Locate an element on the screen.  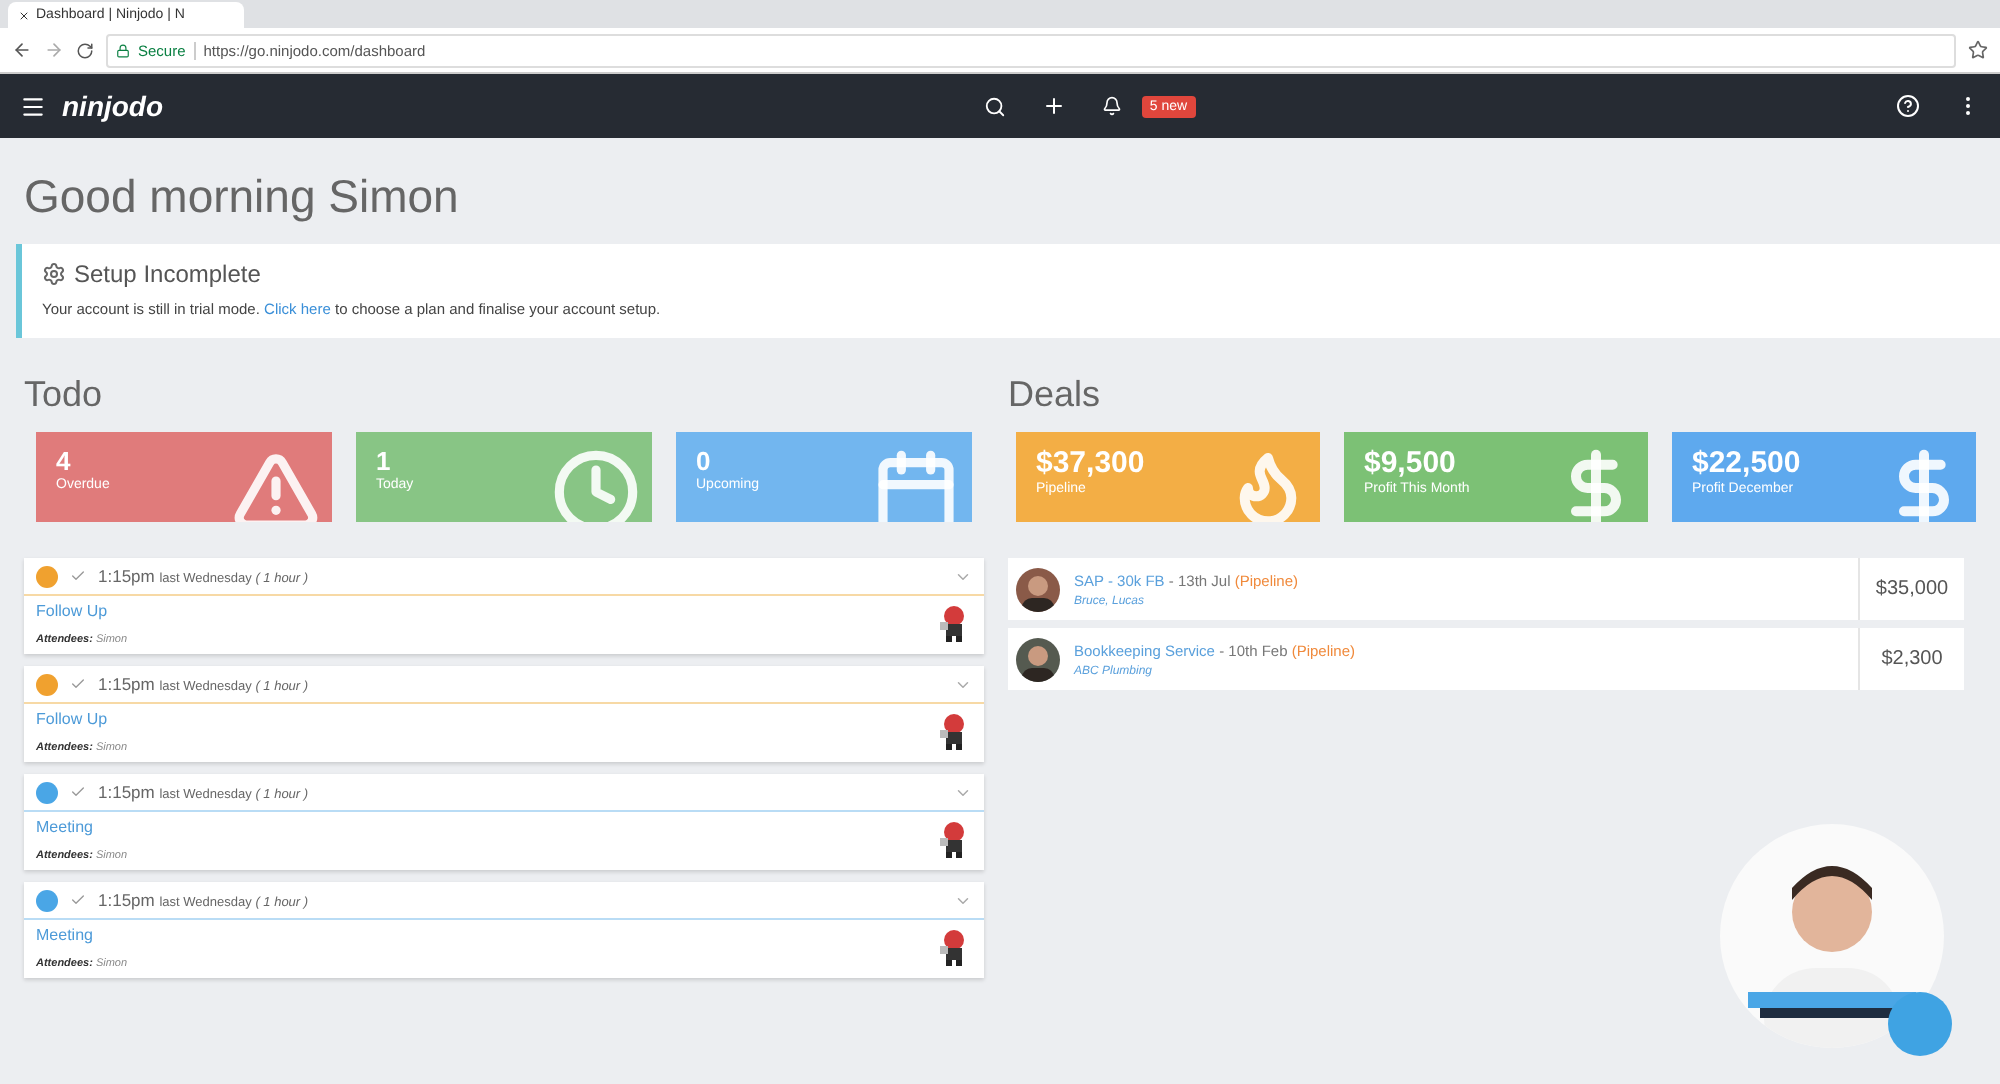
stat-value: 1 is located at coordinates (384, 461).